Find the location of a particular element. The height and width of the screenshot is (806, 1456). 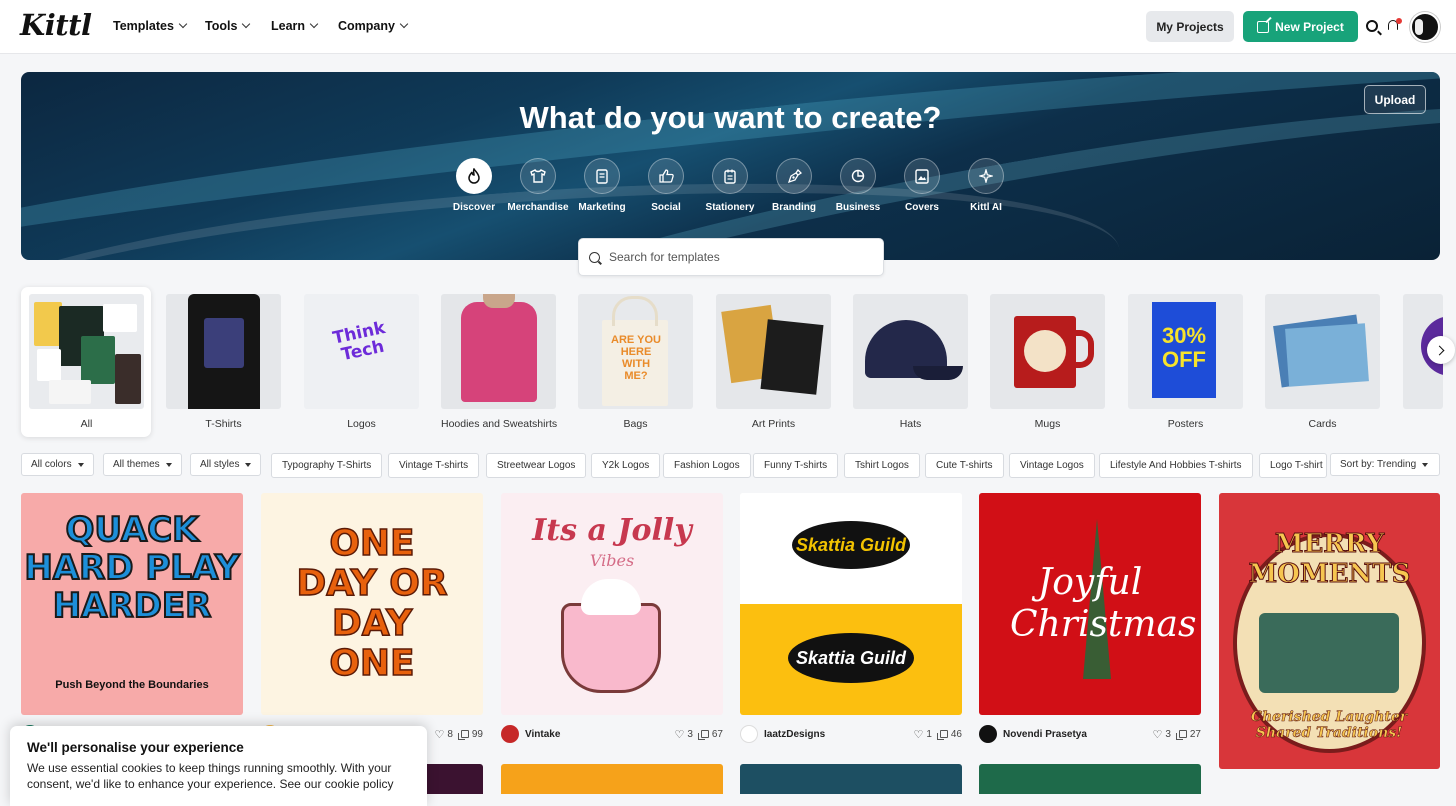

tag-chip: Typography T-Shirts is located at coordinates (327, 465).